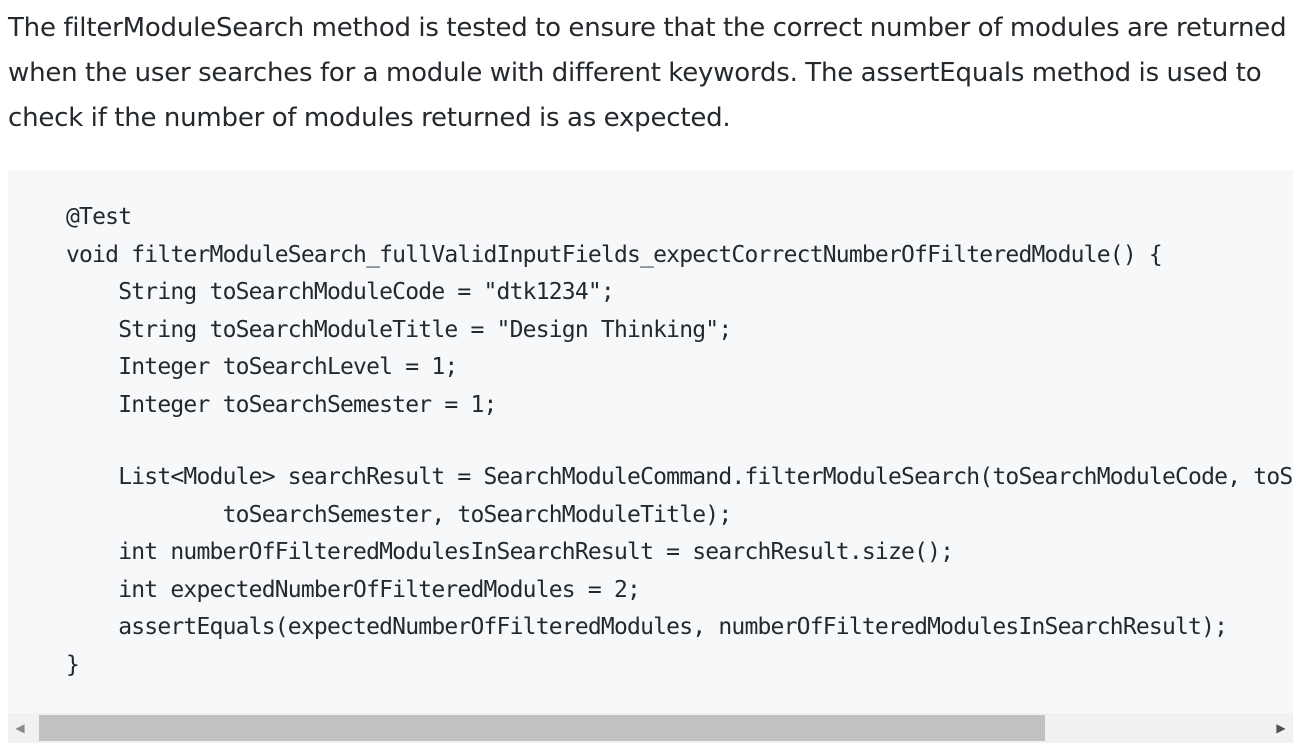  I want to click on code-line-annotation: @Test, so click(99, 217).